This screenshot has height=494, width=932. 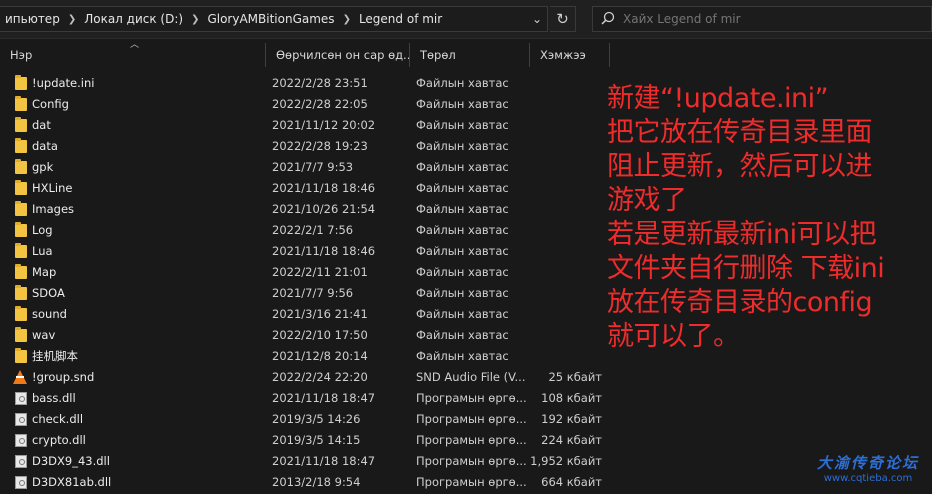 I want to click on annotation-line: 阻止更新，然后可以进, so click(x=740, y=166).